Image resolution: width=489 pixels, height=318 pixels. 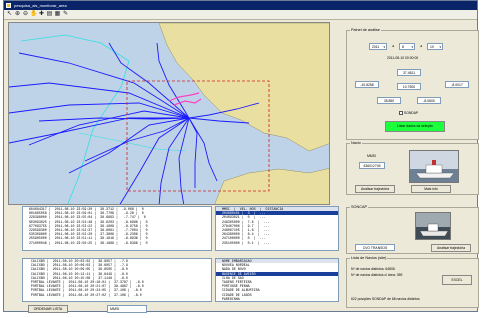 I want to click on checkbox-checked-icon, so click(x=401, y=113).